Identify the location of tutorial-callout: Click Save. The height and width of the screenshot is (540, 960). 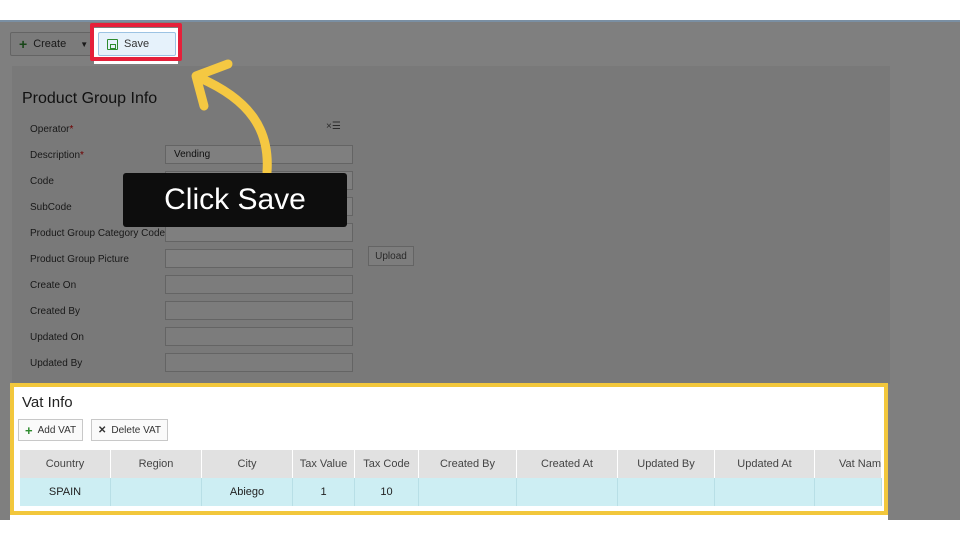
(235, 200).